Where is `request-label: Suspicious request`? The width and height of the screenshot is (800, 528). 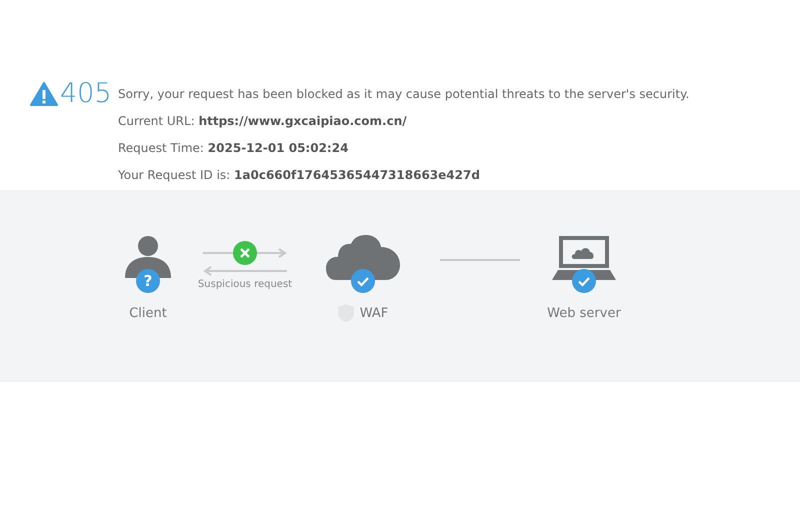 request-label: Suspicious request is located at coordinates (245, 284).